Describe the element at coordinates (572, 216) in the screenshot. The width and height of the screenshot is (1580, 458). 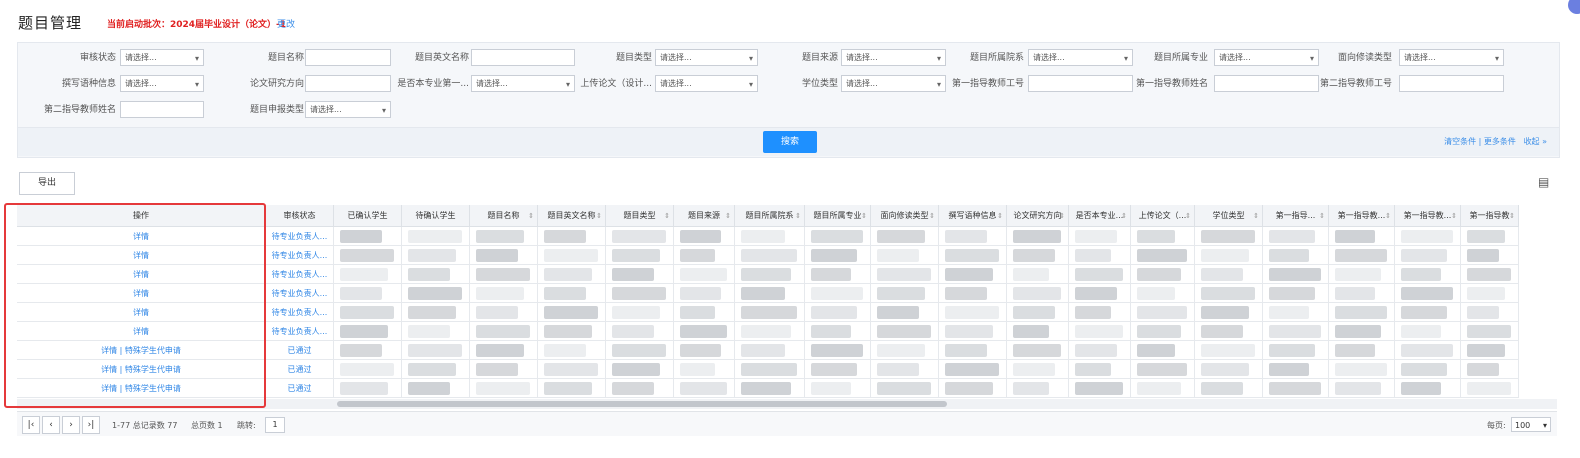
I see `column-header: 题目英文名称 ⇕` at that location.